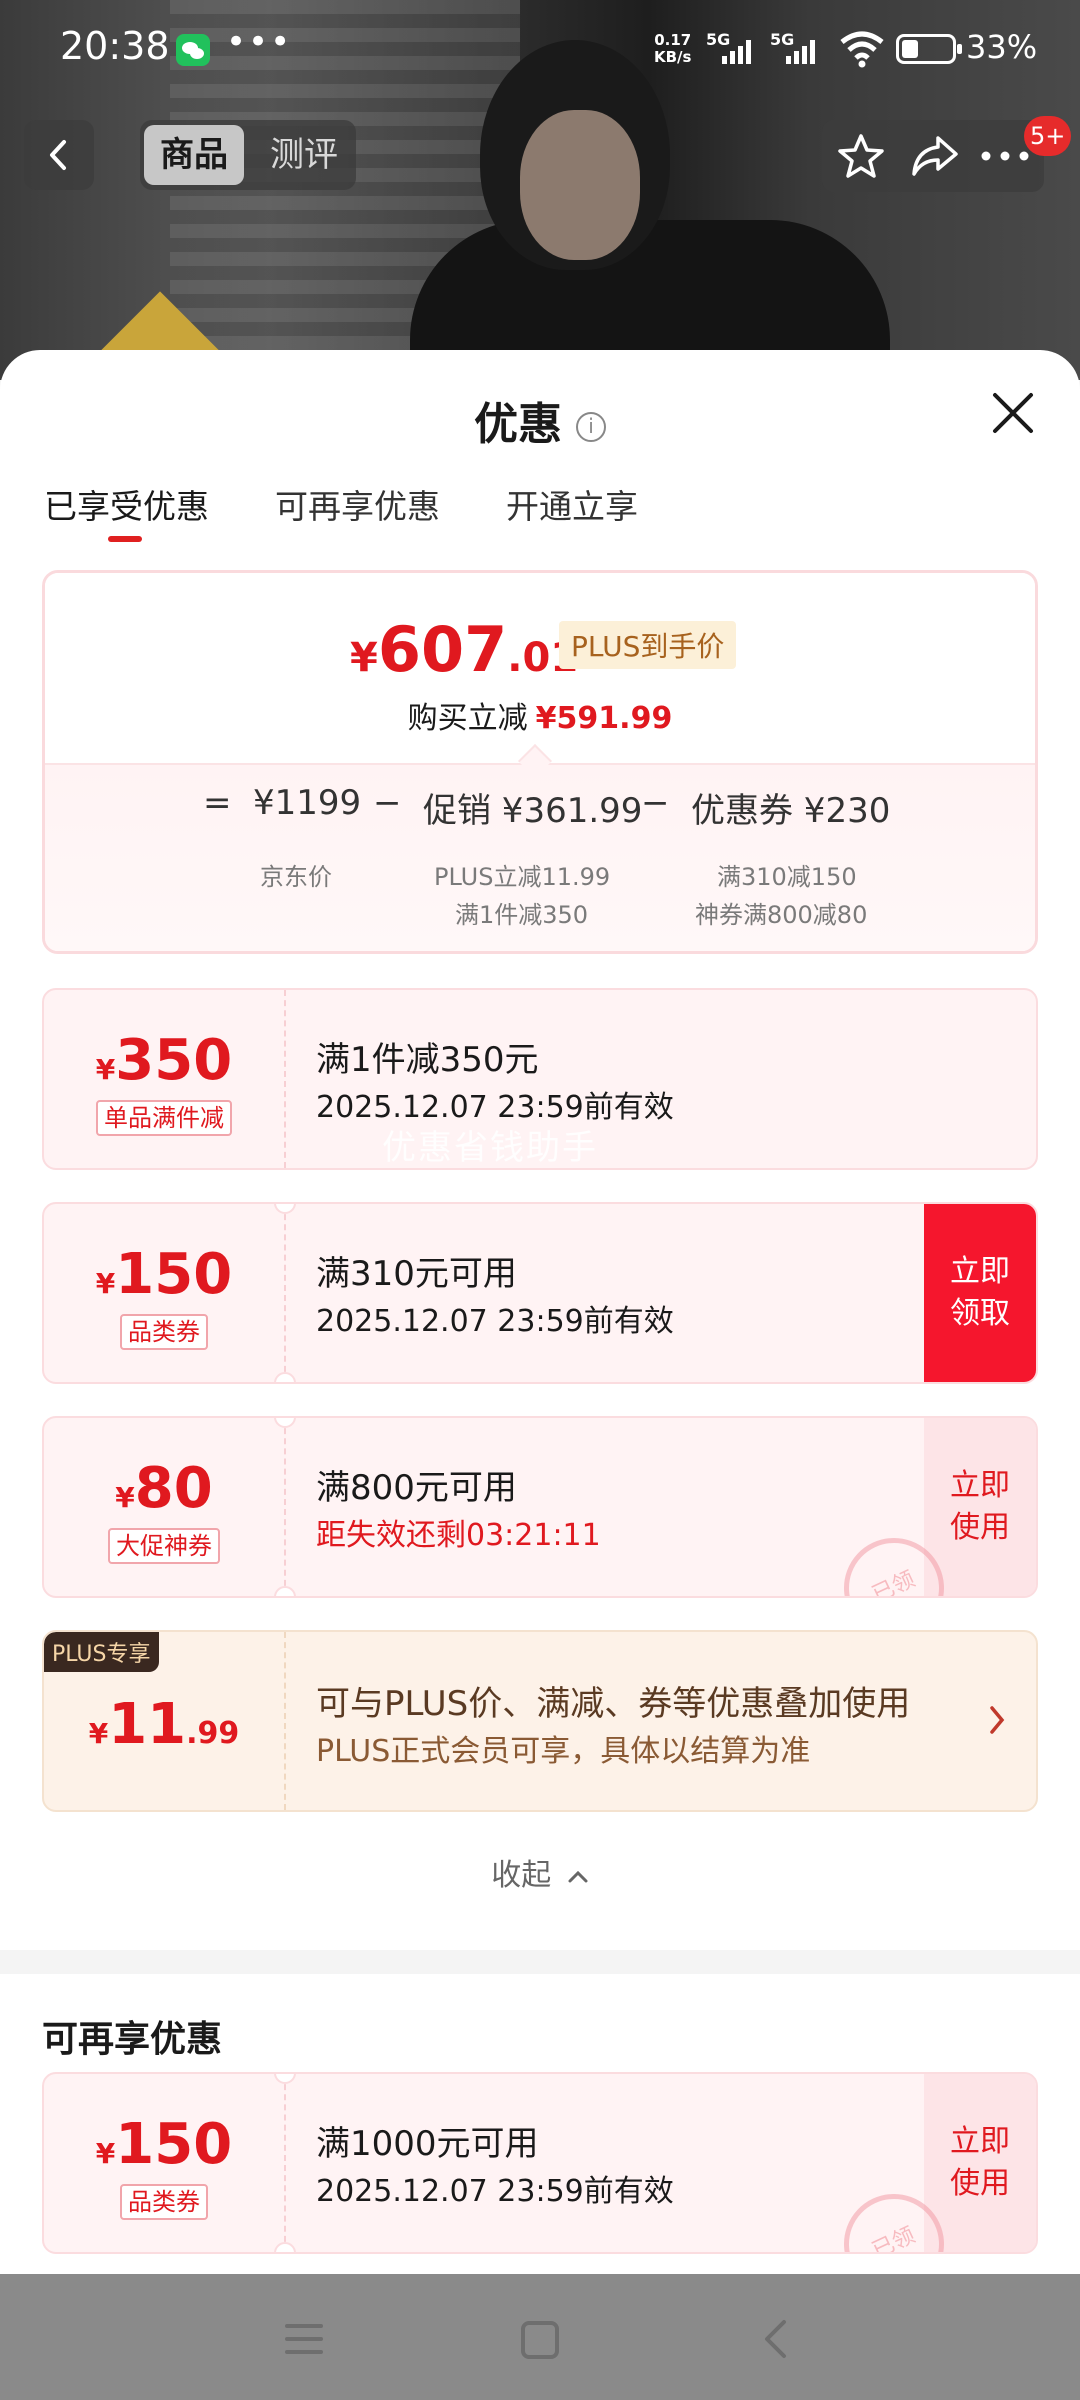 The image size is (1080, 2400). I want to click on coupon-amount: ¥350, so click(164, 1060).